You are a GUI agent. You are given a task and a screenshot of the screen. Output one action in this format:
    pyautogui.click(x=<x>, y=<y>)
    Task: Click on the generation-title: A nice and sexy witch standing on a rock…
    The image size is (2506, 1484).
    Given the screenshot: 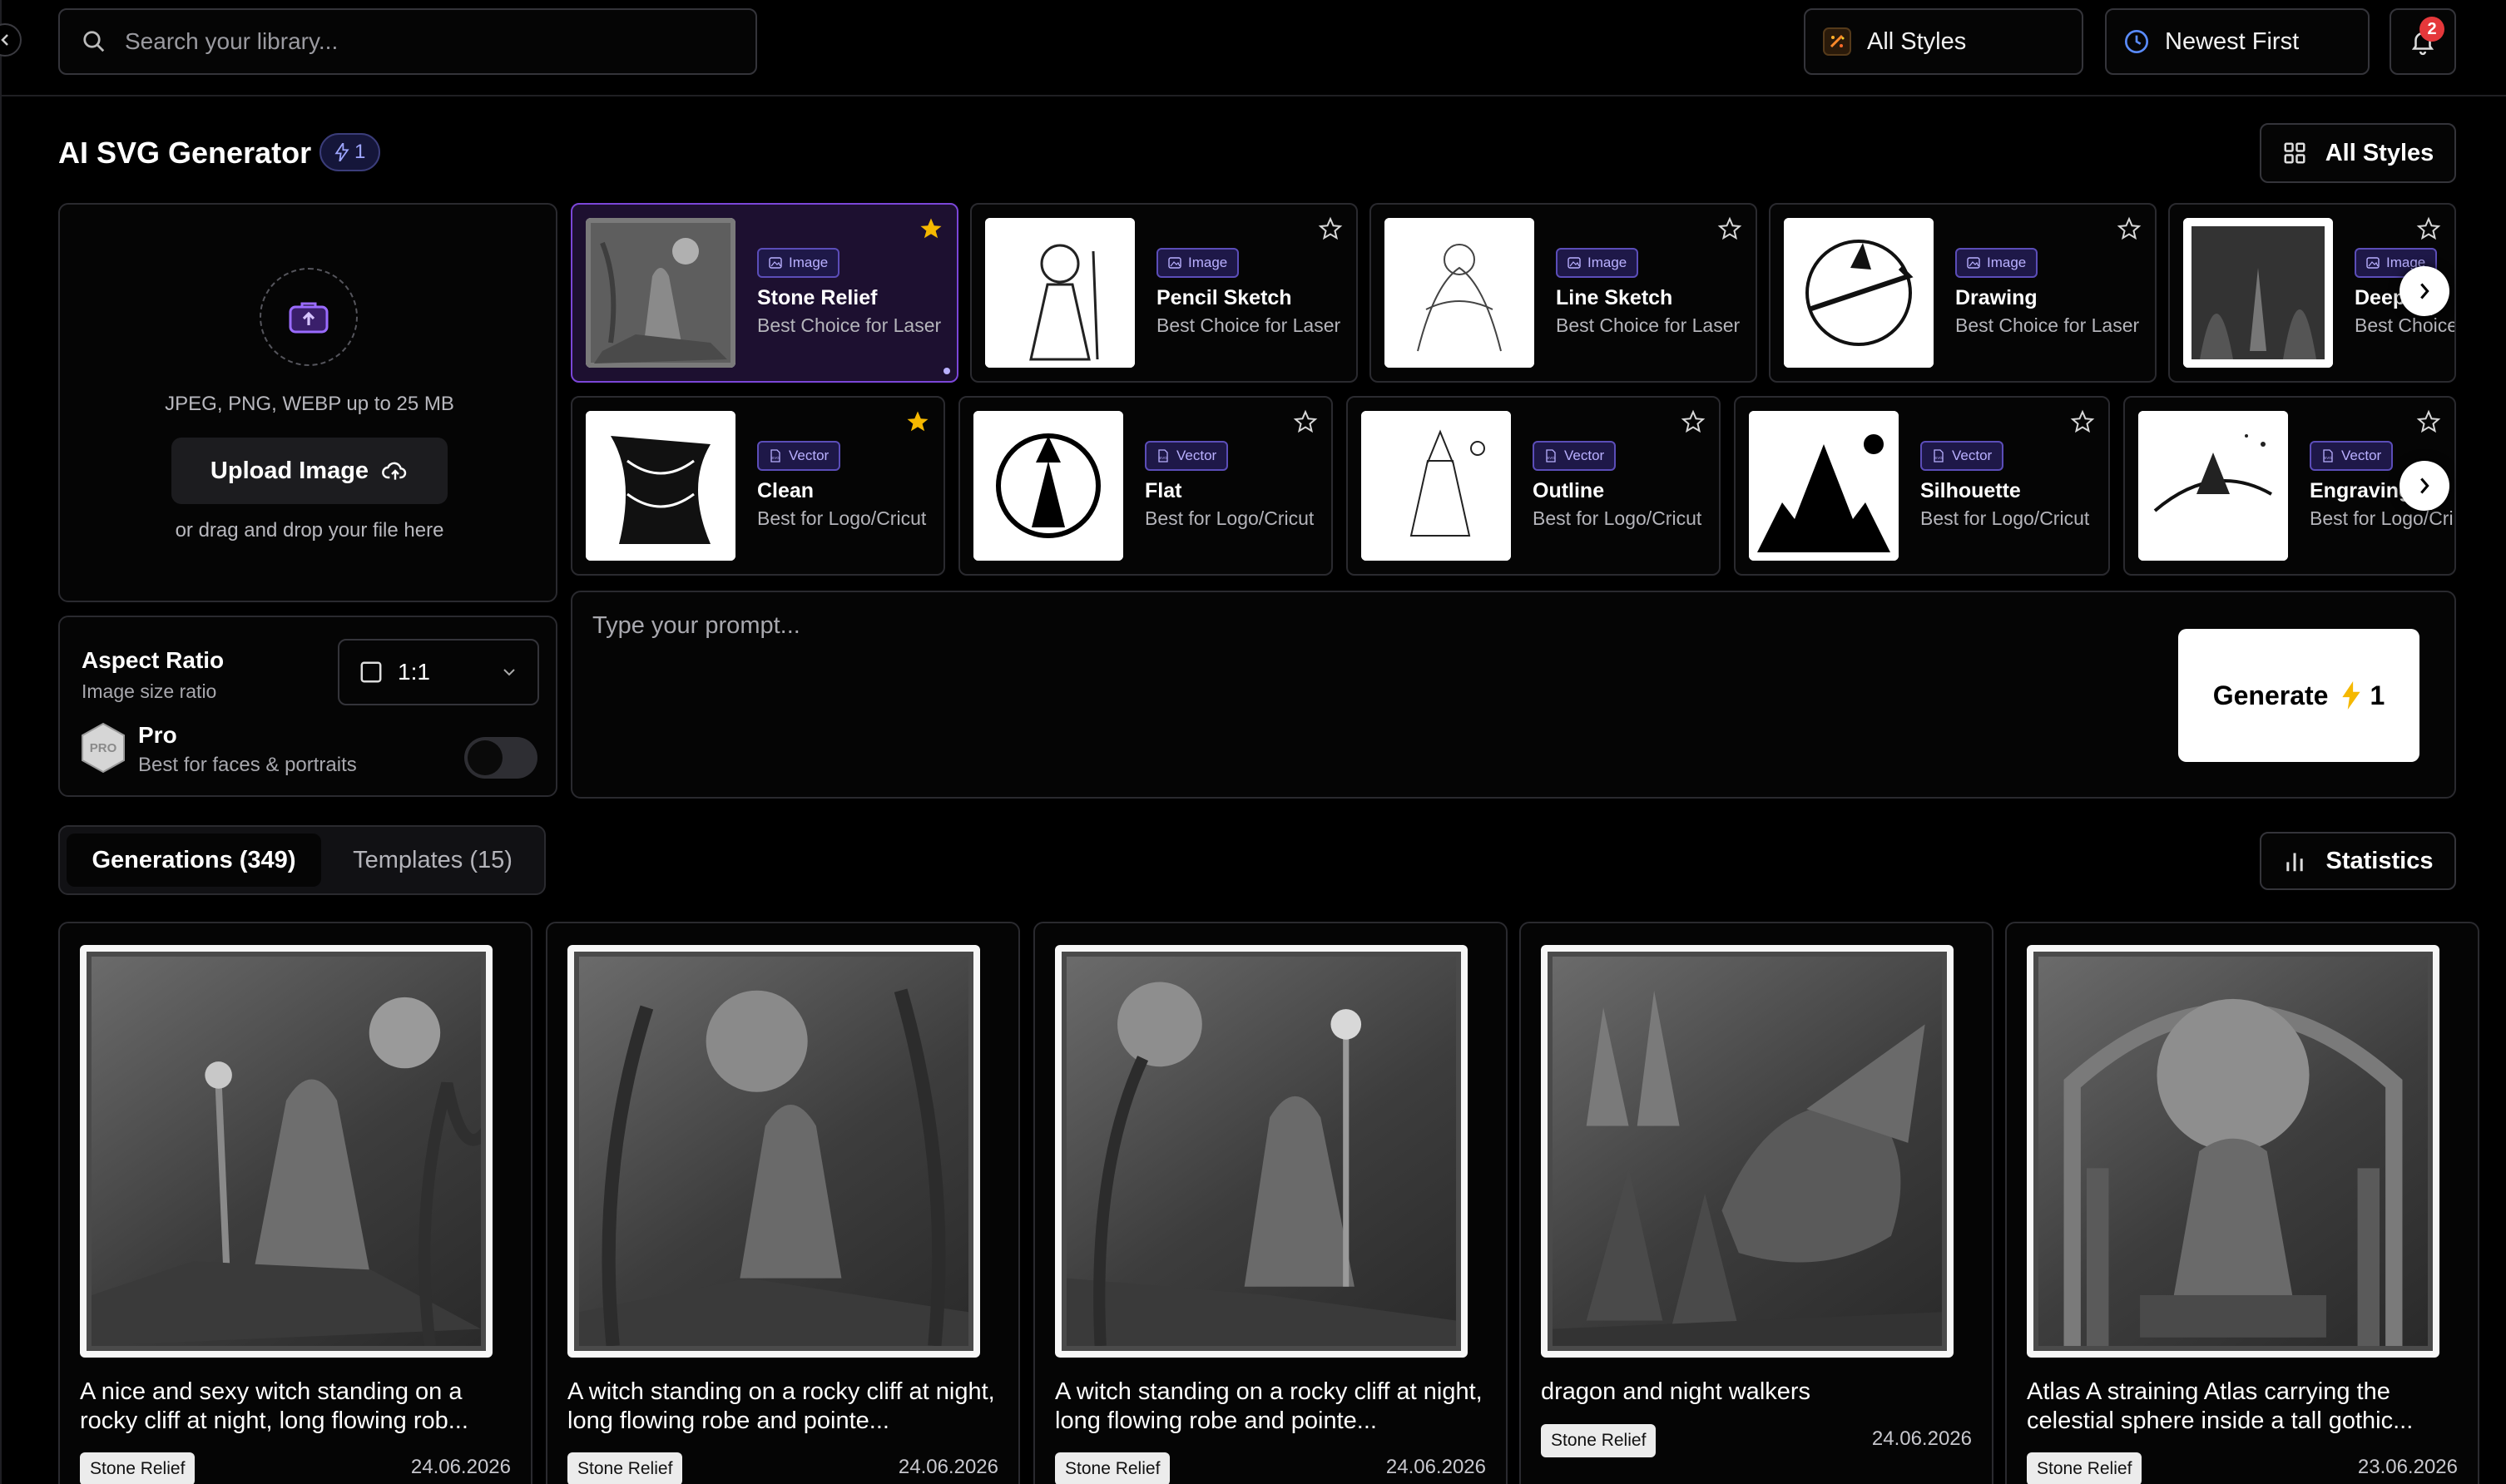 What is the action you would take?
    pyautogui.click(x=274, y=1406)
    